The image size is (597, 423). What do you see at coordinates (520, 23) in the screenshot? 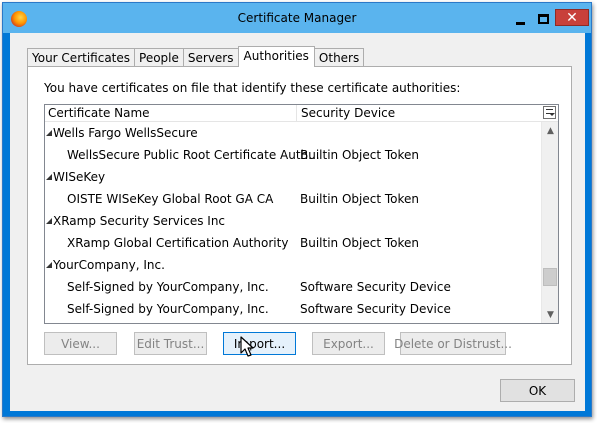
I see `minimize-icon` at bounding box center [520, 23].